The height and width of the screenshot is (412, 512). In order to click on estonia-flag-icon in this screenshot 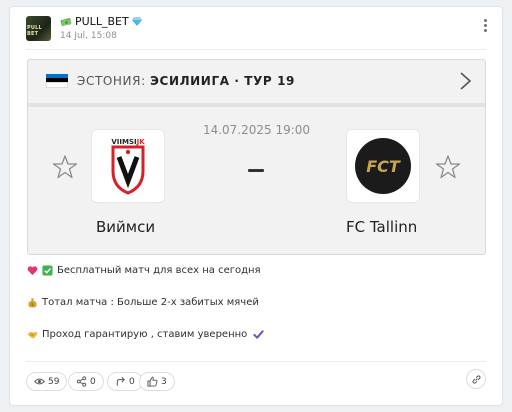, I will do `click(57, 81)`.